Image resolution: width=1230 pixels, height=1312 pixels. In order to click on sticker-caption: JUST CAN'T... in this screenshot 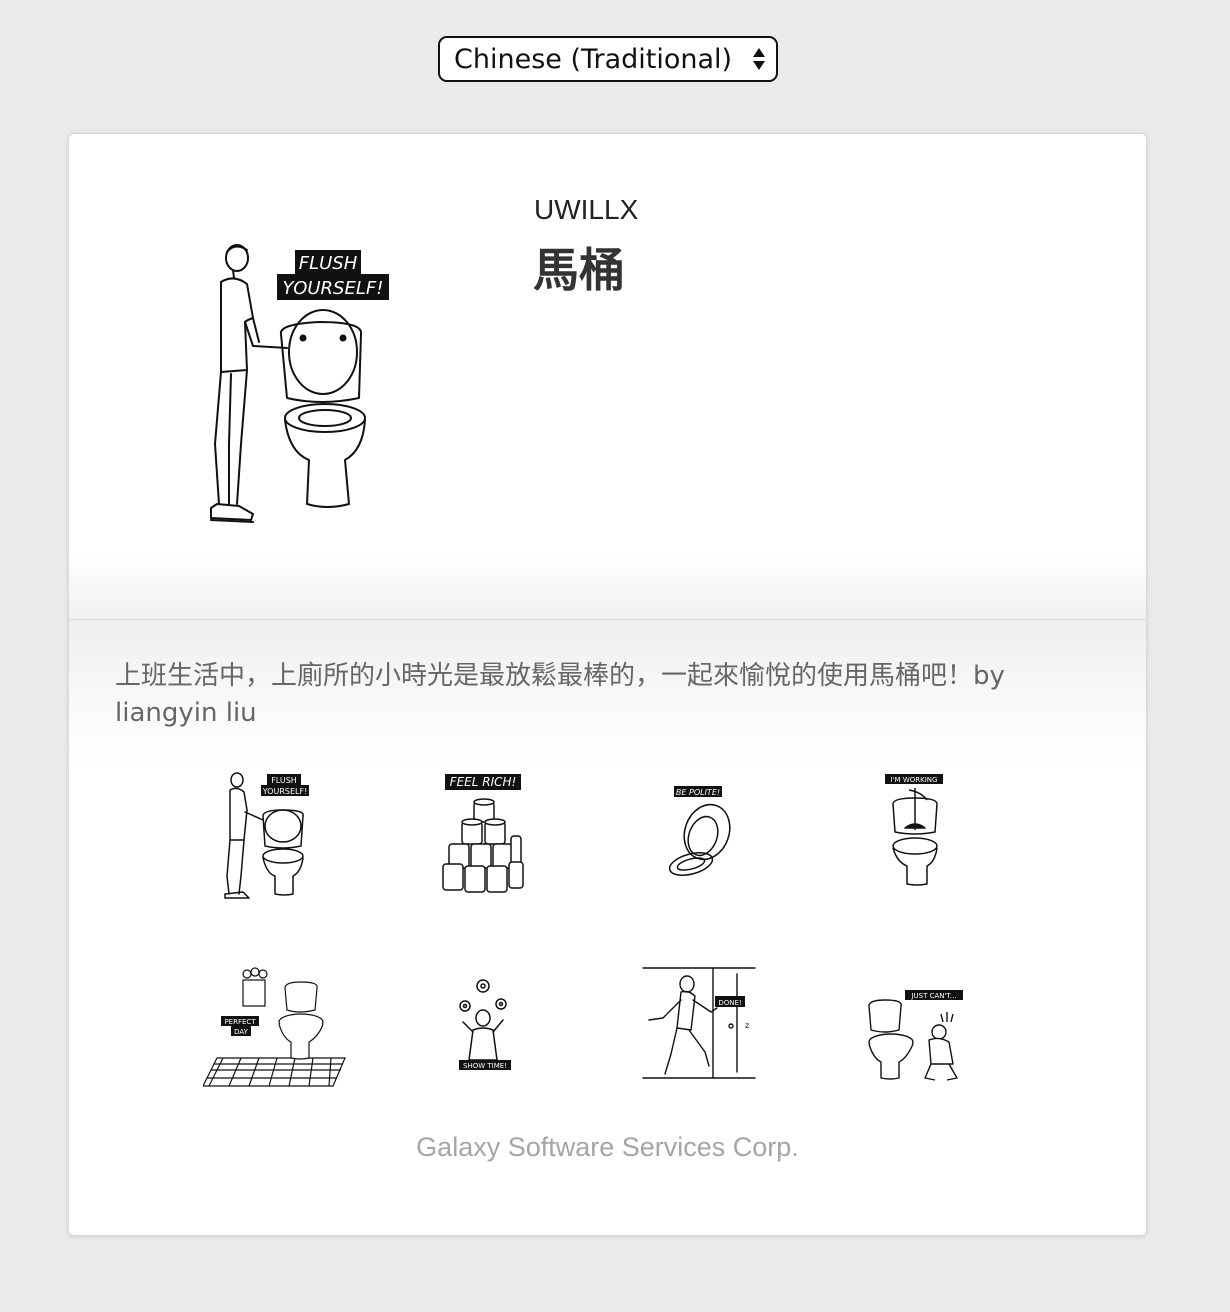, I will do `click(933, 996)`.